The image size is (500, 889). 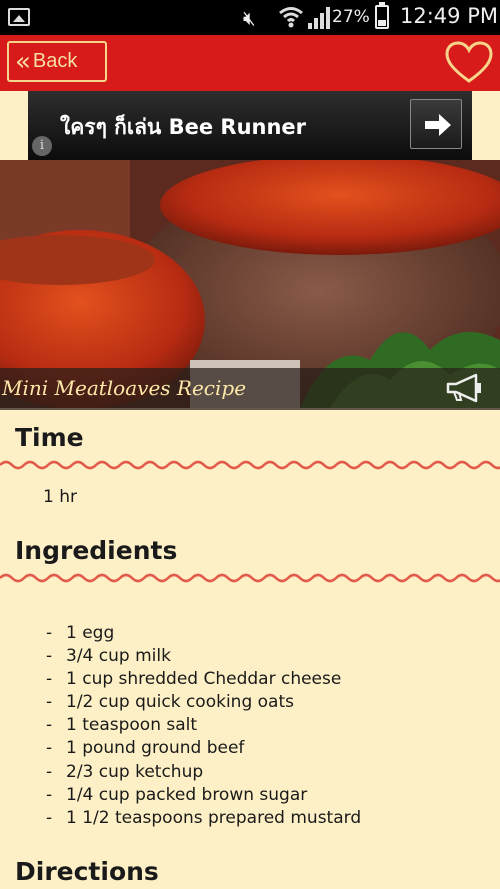 I want to click on recipe-title-bar: Mini Meatloaves Recipe, so click(x=250, y=389).